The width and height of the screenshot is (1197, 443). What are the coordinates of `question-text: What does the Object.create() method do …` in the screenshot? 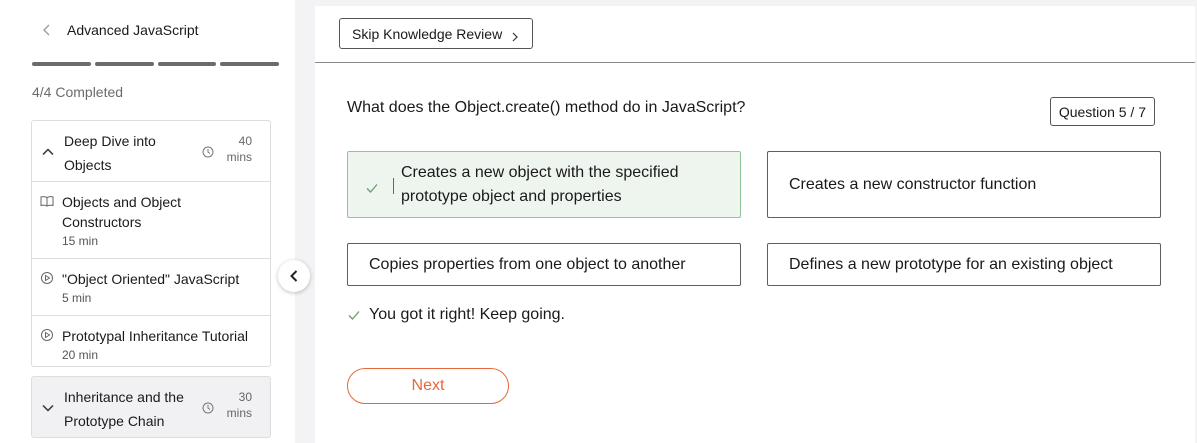 It's located at (546, 107).